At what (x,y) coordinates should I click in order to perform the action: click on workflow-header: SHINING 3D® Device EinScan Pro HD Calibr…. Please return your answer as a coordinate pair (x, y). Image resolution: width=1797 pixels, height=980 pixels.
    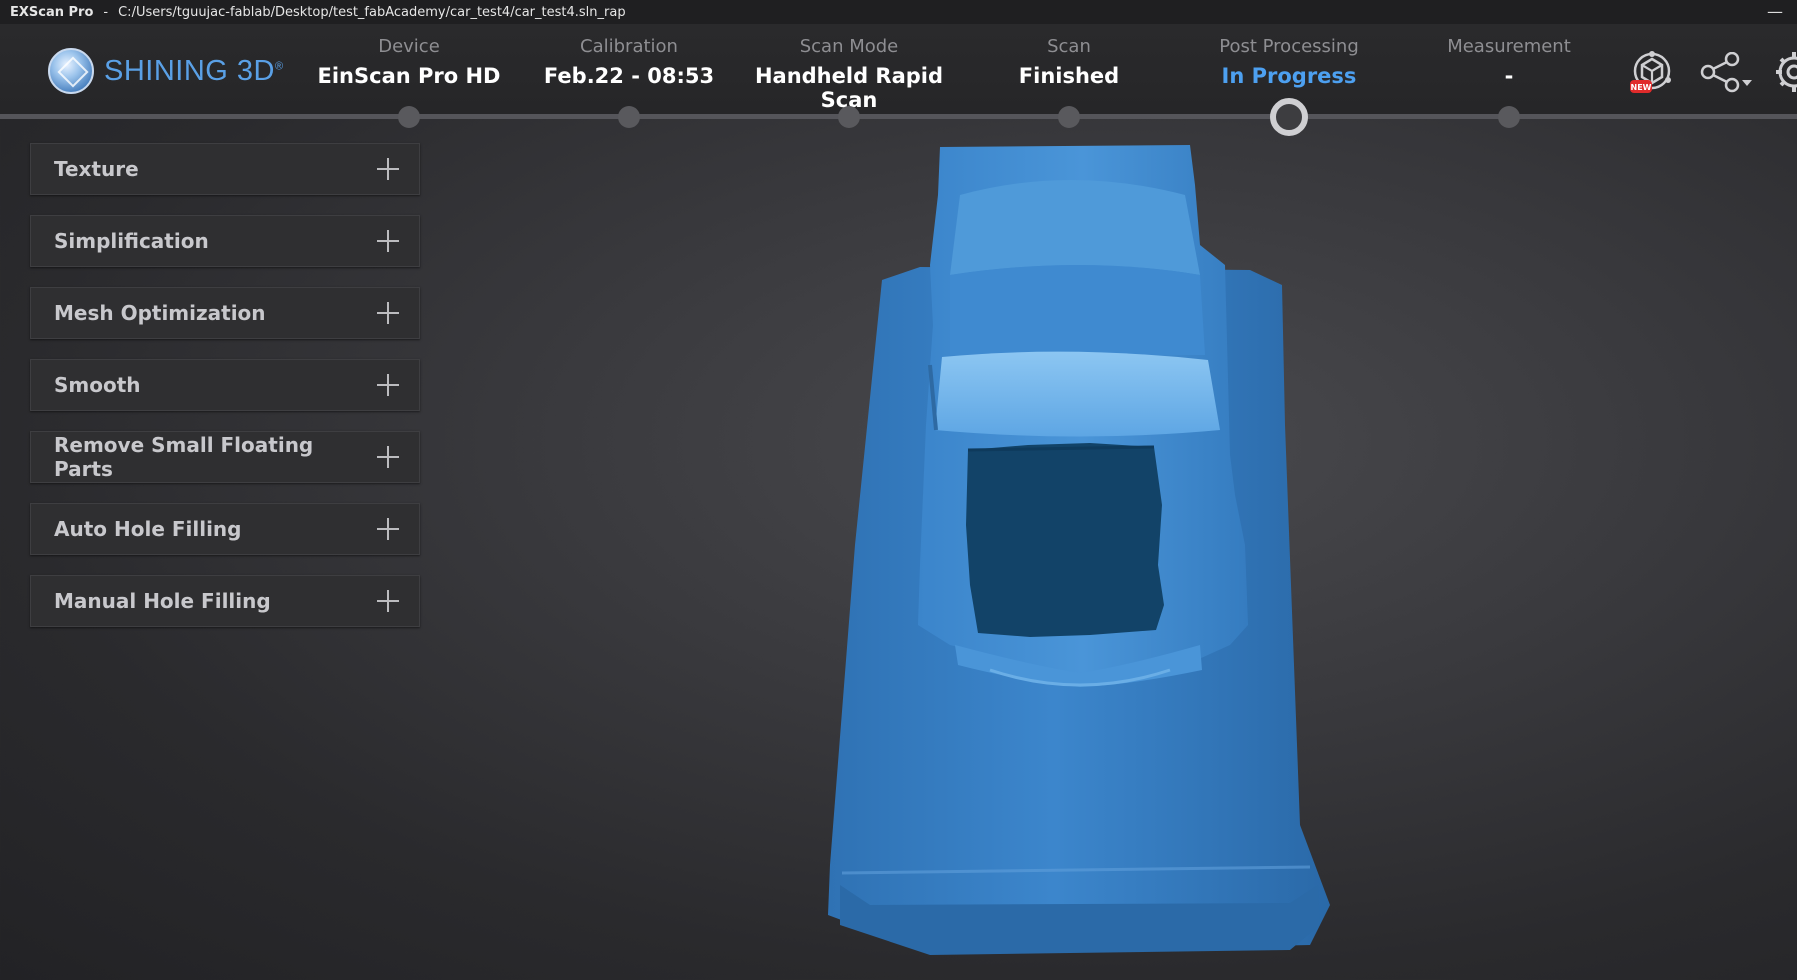
    Looking at the image, I should click on (898, 69).